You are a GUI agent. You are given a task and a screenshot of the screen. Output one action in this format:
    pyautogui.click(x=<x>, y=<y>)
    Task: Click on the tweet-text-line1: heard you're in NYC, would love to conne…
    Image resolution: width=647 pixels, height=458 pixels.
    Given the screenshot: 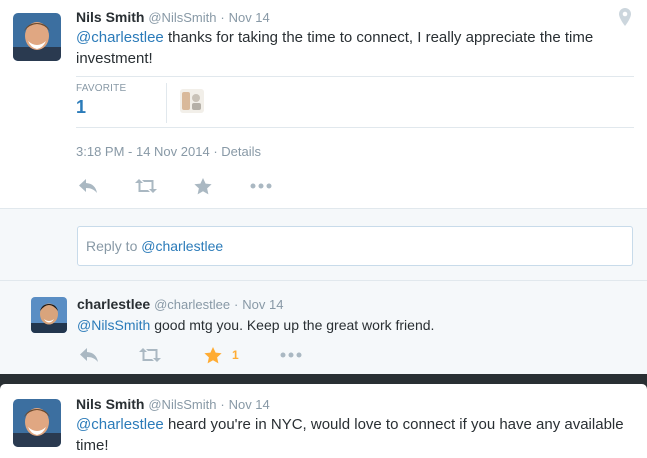 What is the action you would take?
    pyautogui.click(x=393, y=424)
    